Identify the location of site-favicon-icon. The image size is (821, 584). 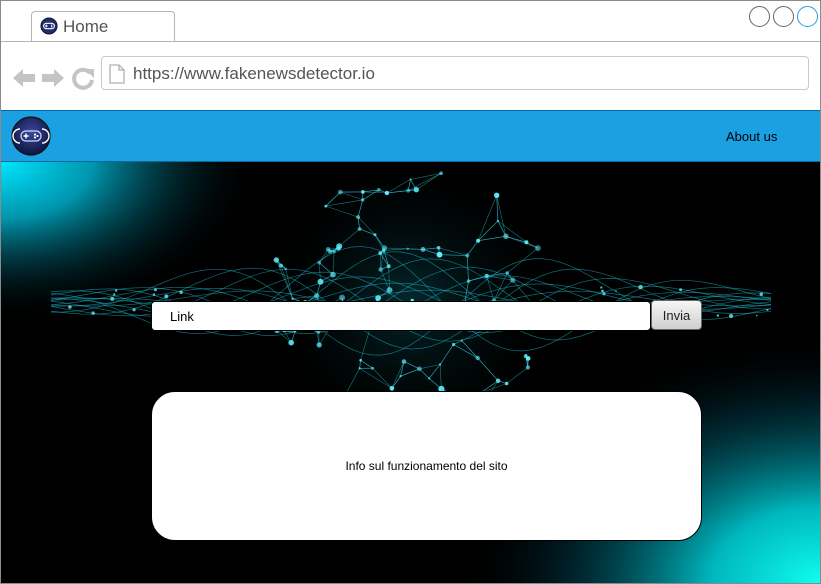
(49, 26).